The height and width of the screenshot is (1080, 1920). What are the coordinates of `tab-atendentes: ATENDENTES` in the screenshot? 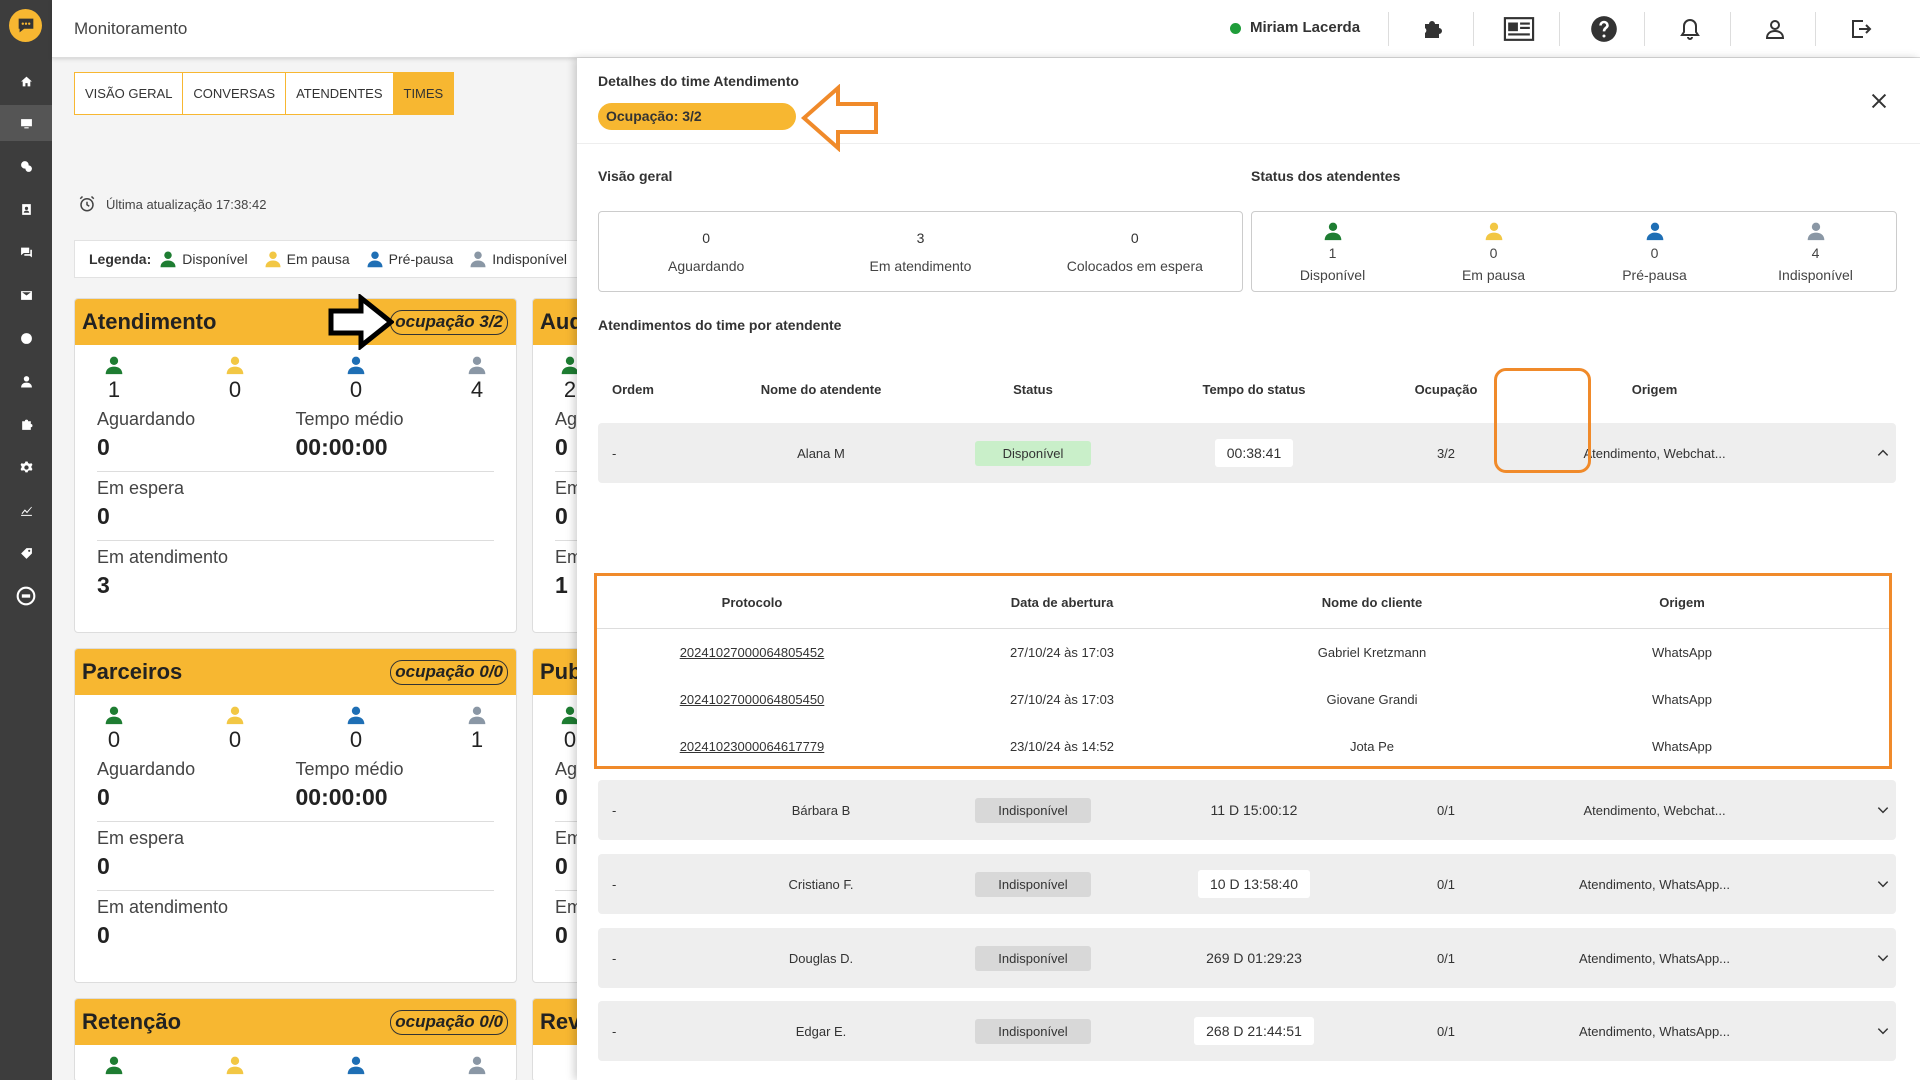 It's located at (340, 93).